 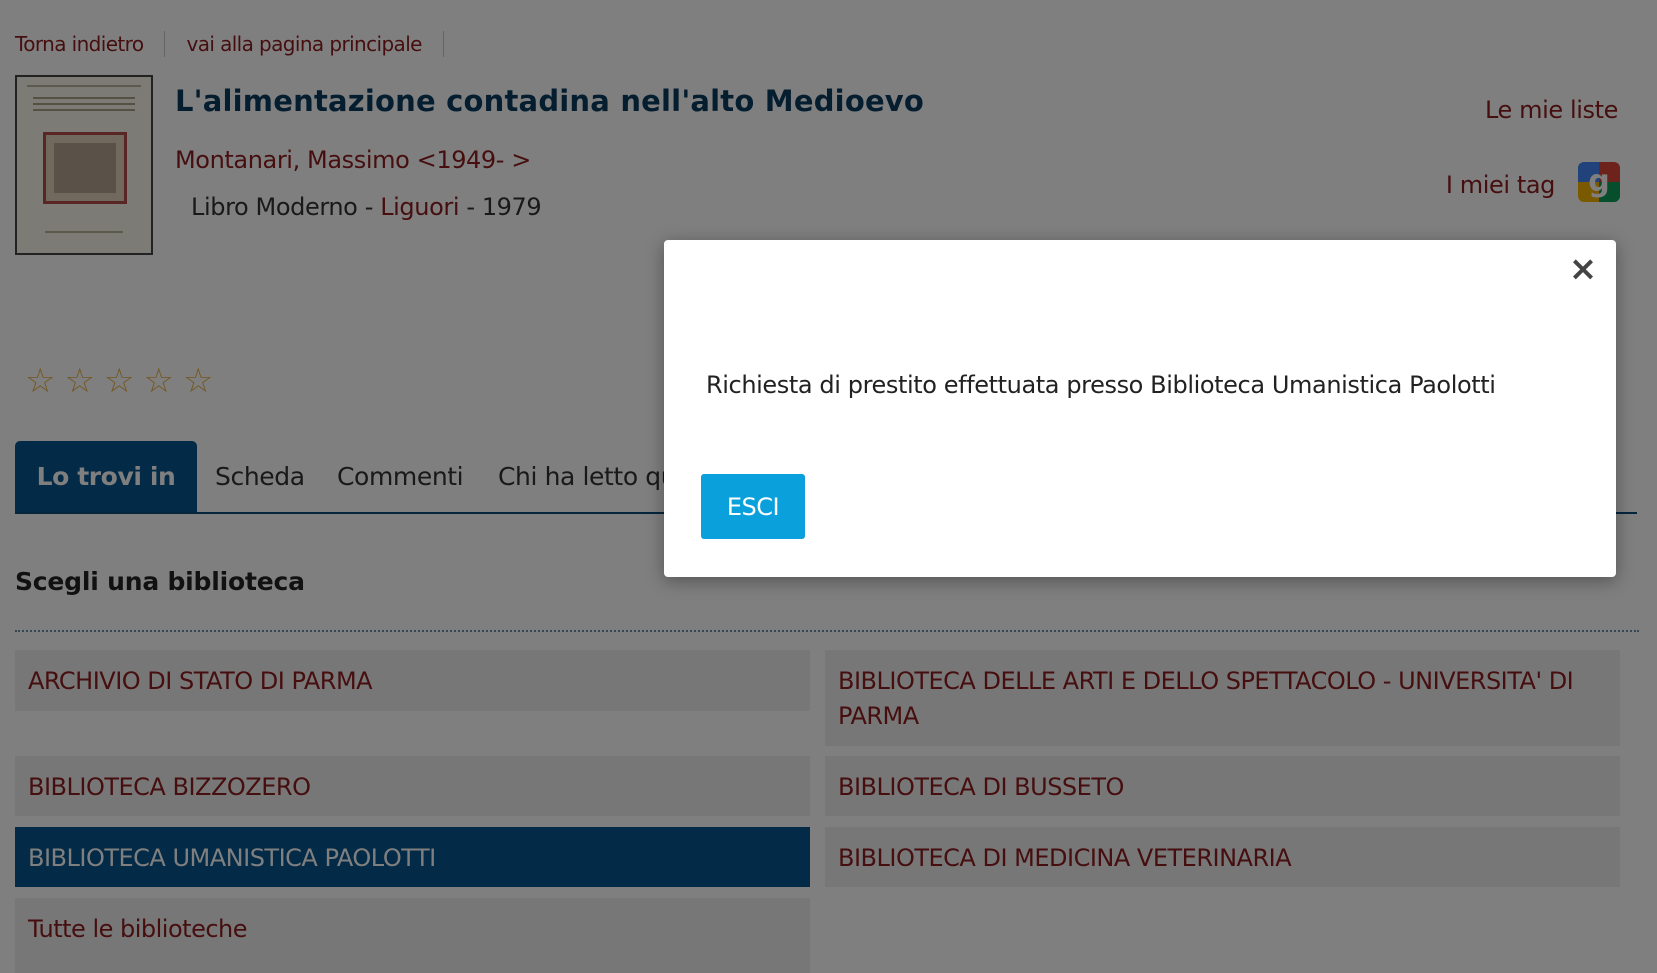 What do you see at coordinates (1583, 269) in the screenshot?
I see `close-icon: ×` at bounding box center [1583, 269].